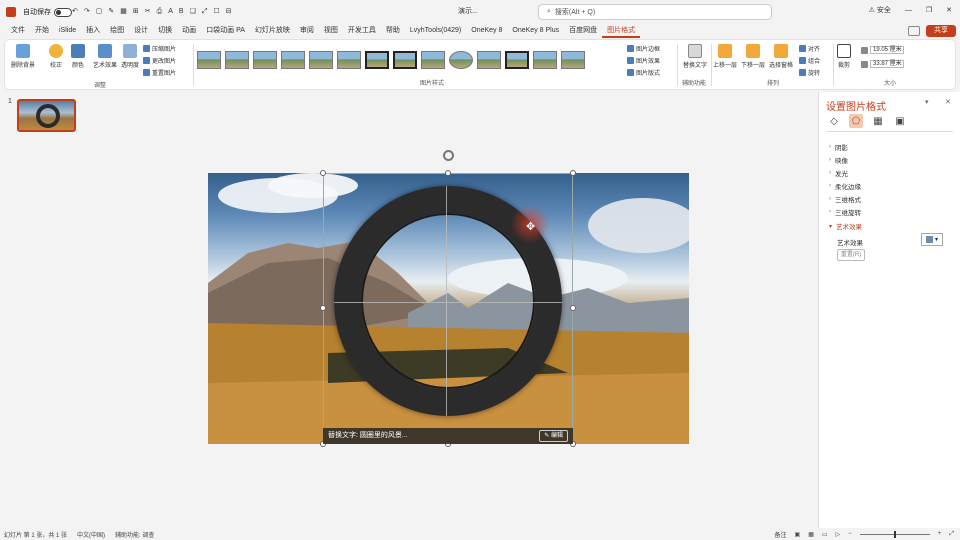  Describe the element at coordinates (136, 12) in the screenshot. I see `qat-grid-icon: ⊞` at that location.